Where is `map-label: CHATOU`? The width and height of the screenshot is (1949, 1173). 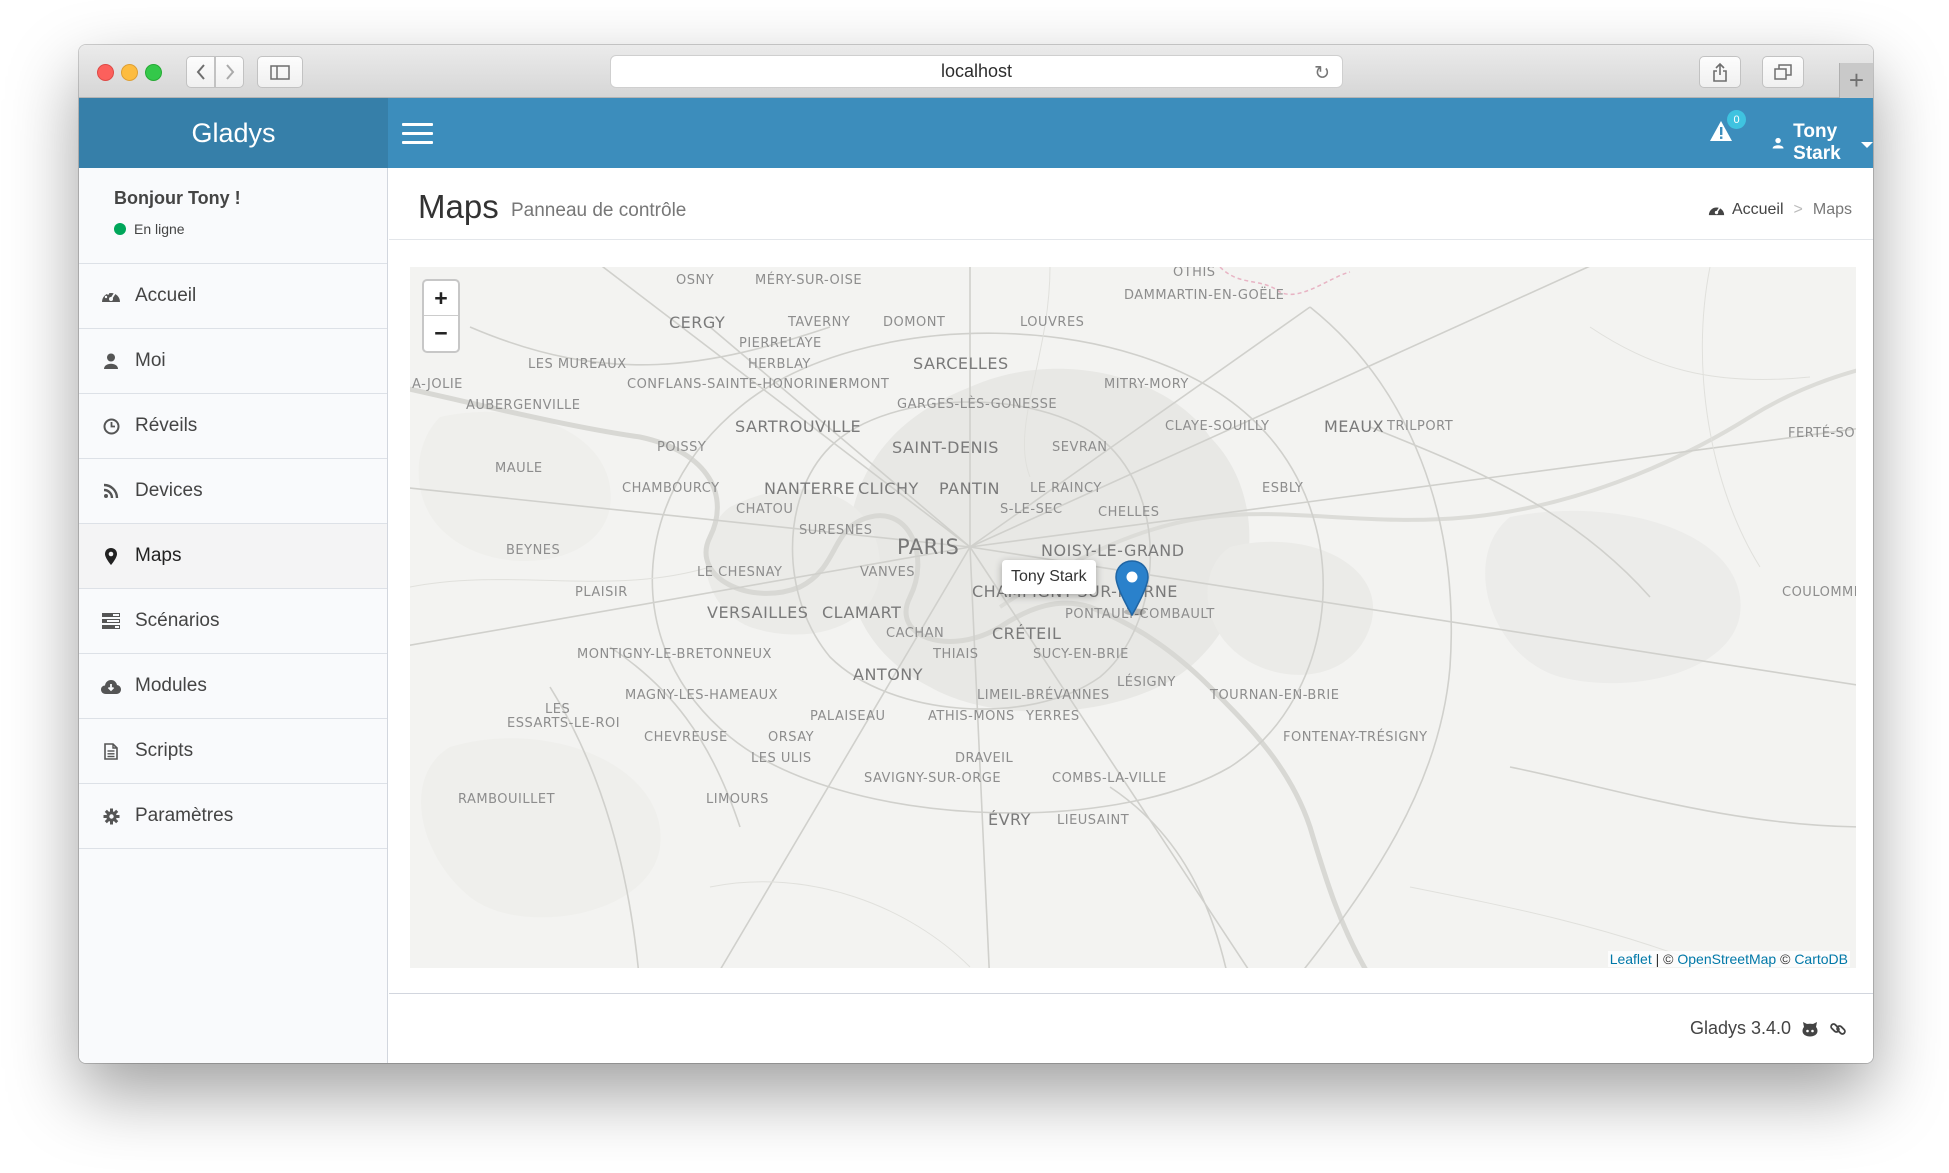
map-label: CHATOU is located at coordinates (765, 509).